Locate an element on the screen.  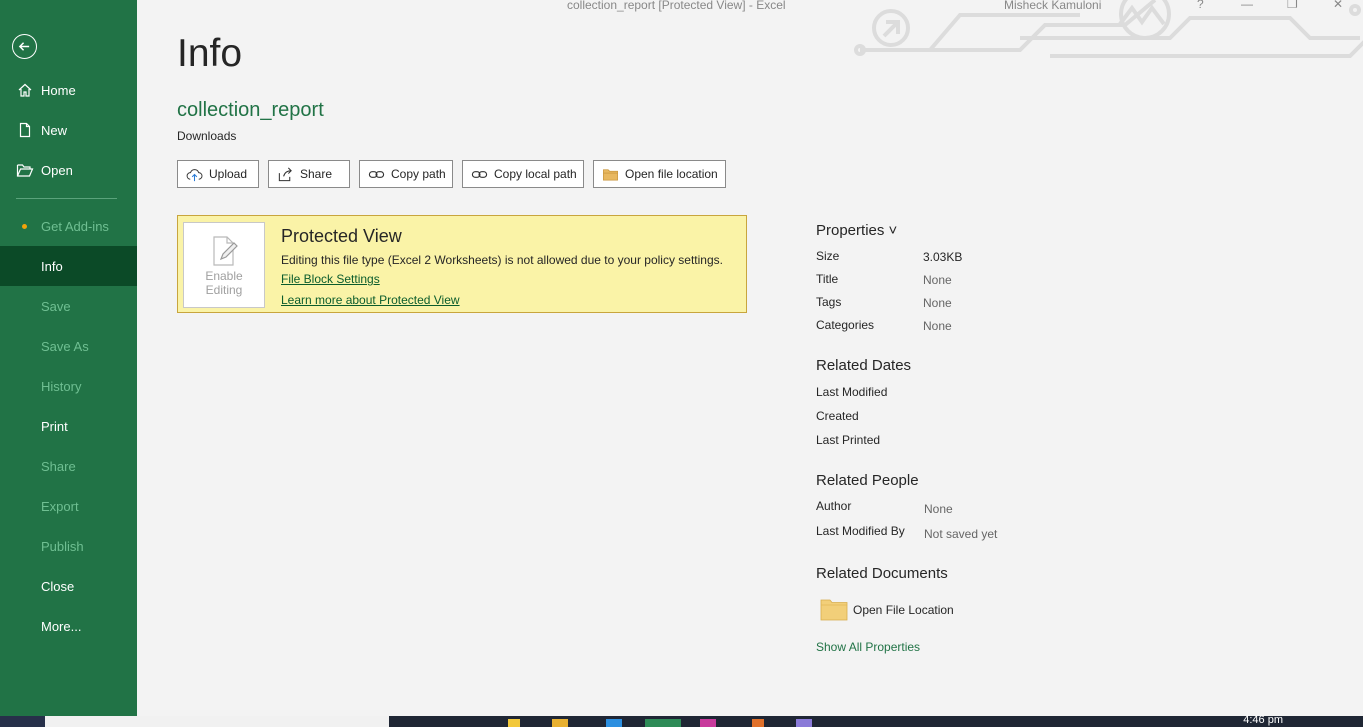
file-block-settings-link: File Block Settings is located at coordinates (330, 279).